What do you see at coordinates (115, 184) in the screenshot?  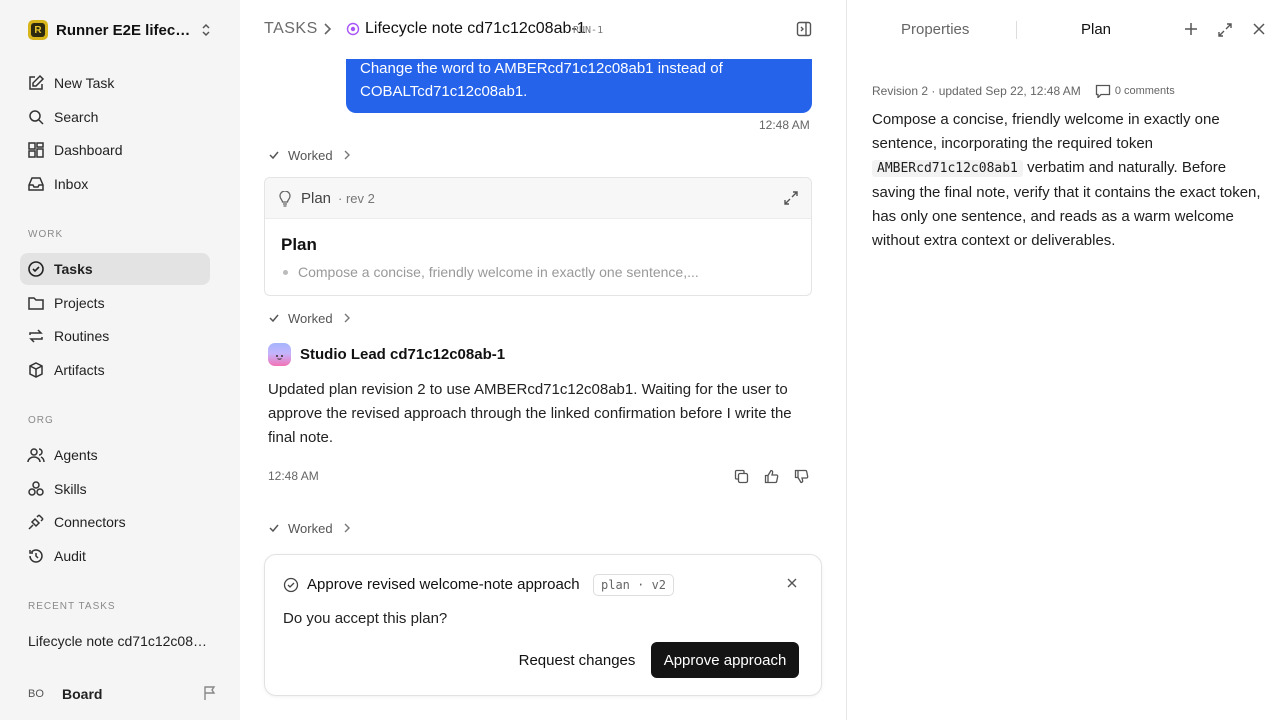 I see `nav-inbox: Inbox` at bounding box center [115, 184].